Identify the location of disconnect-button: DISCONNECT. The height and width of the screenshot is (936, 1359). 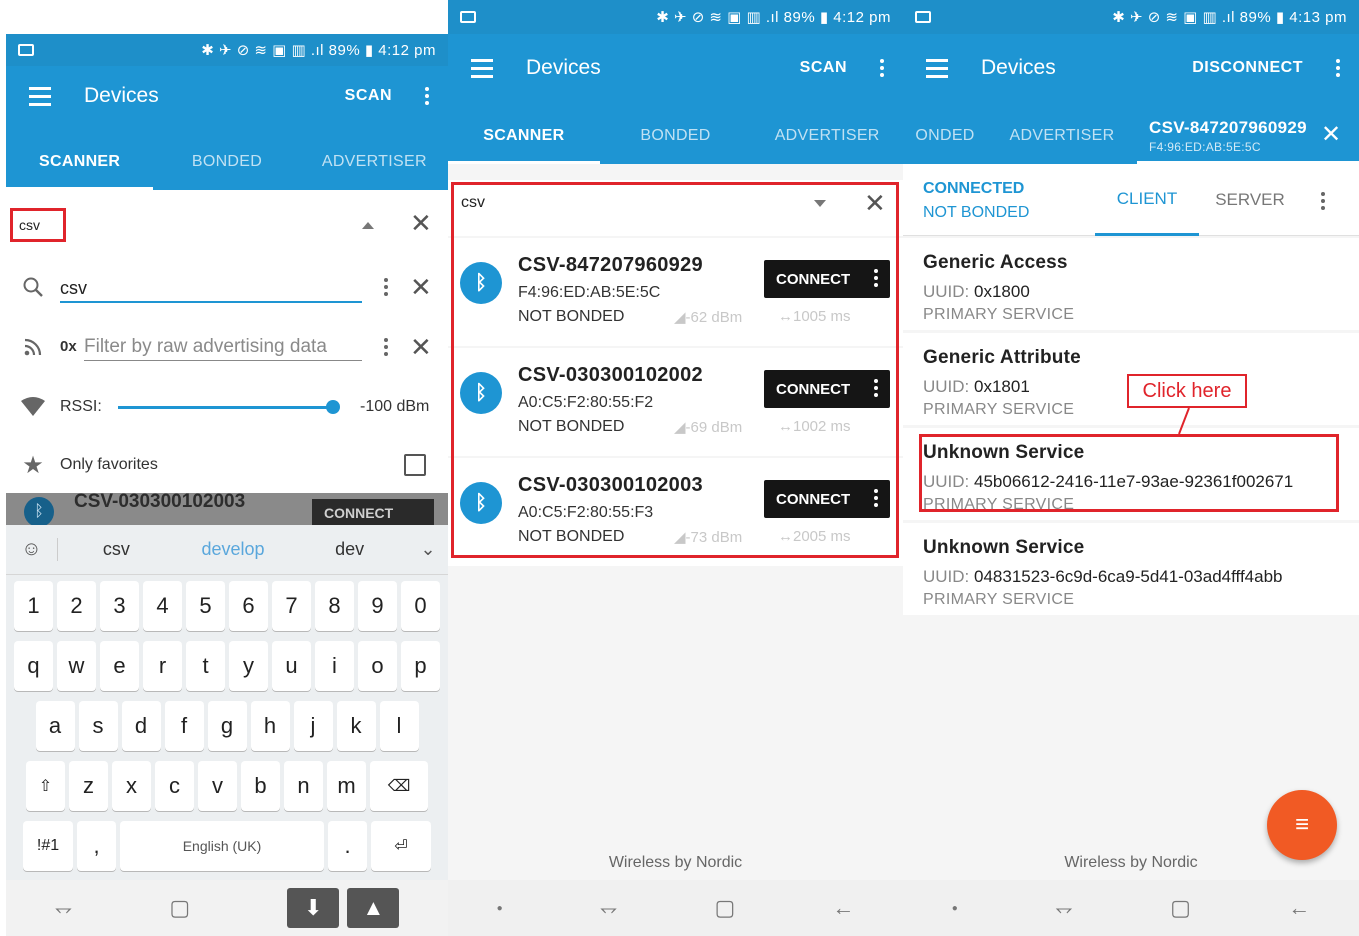
(1247, 68).